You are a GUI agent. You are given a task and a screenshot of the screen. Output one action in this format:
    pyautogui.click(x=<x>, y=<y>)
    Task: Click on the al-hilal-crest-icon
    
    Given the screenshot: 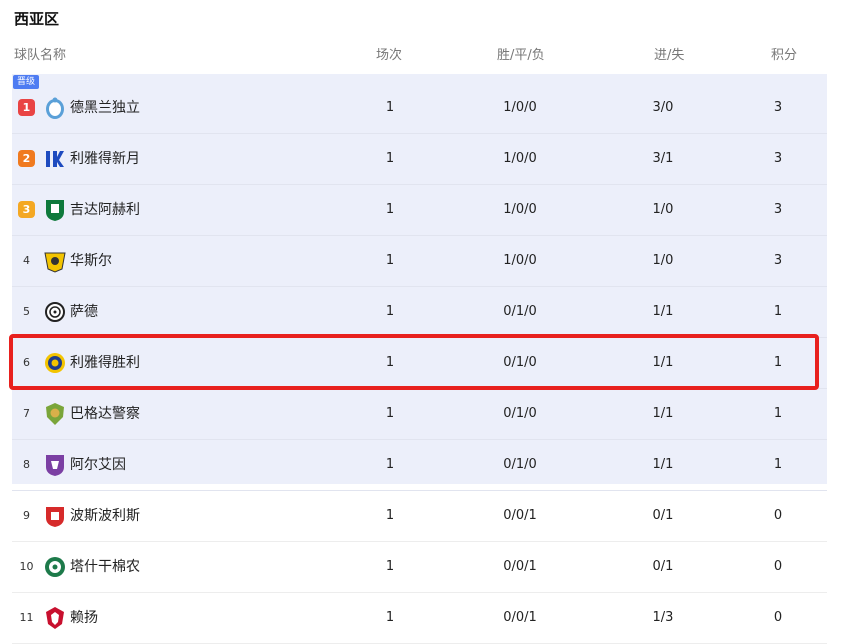 What is the action you would take?
    pyautogui.click(x=55, y=159)
    